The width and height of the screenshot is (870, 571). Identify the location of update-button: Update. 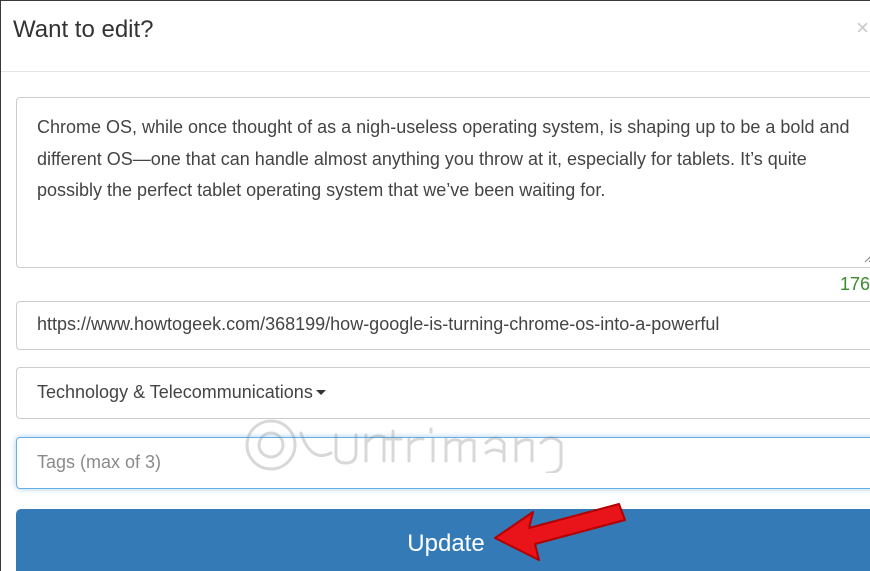
(443, 540).